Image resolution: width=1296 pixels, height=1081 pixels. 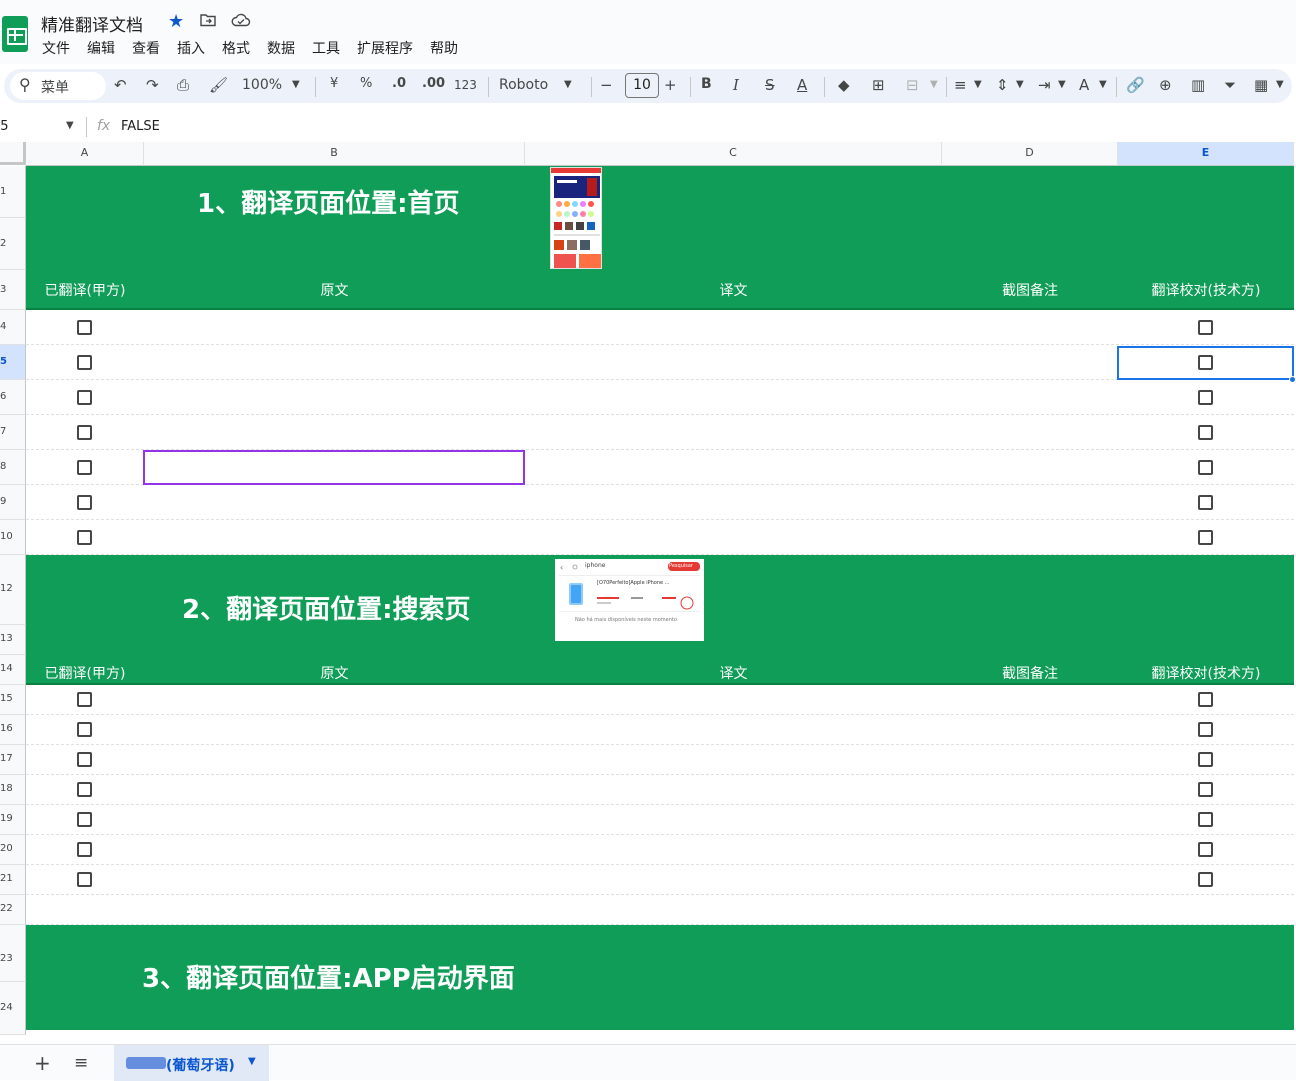 I want to click on filter-views-dropdown-icon: ▼, so click(x=1280, y=84).